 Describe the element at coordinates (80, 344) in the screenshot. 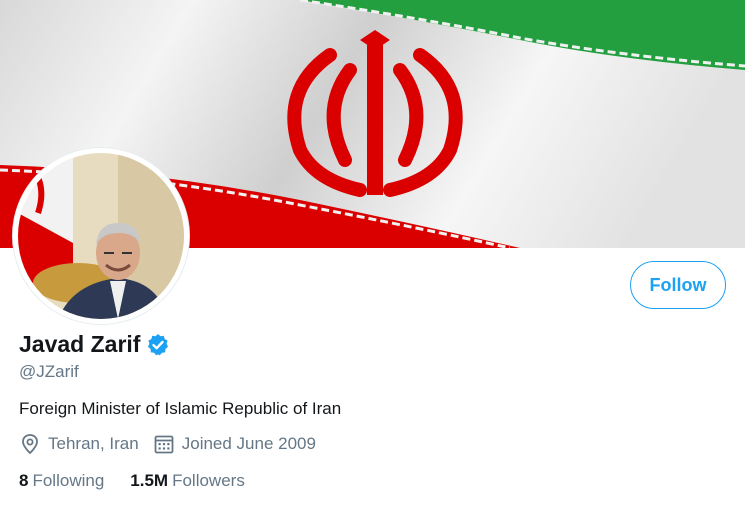

I see `display-name: Javad Zarif` at that location.